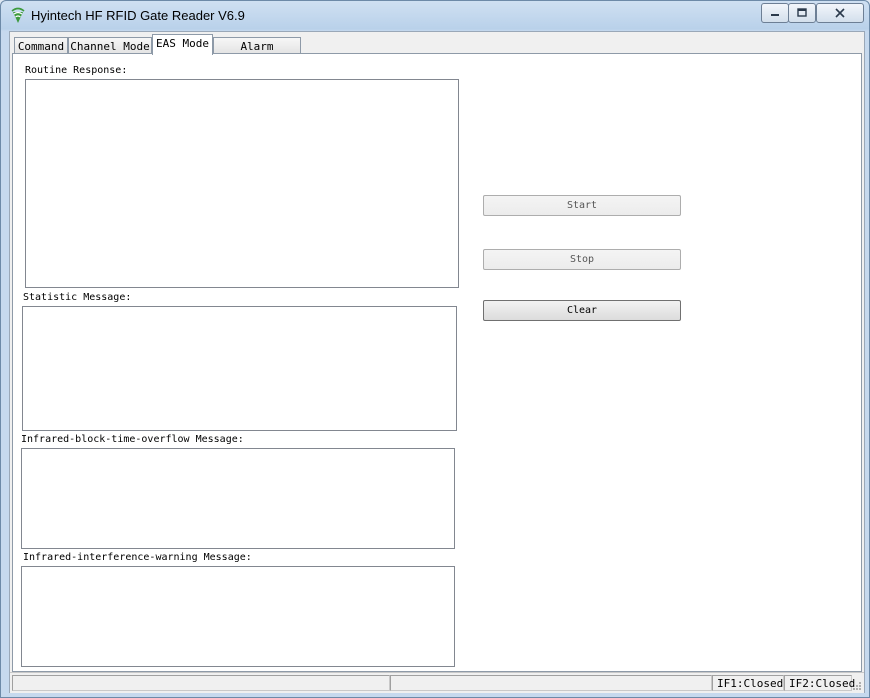 Image resolution: width=870 pixels, height=698 pixels. What do you see at coordinates (238, 498) in the screenshot?
I see `infrared-block-textbox` at bounding box center [238, 498].